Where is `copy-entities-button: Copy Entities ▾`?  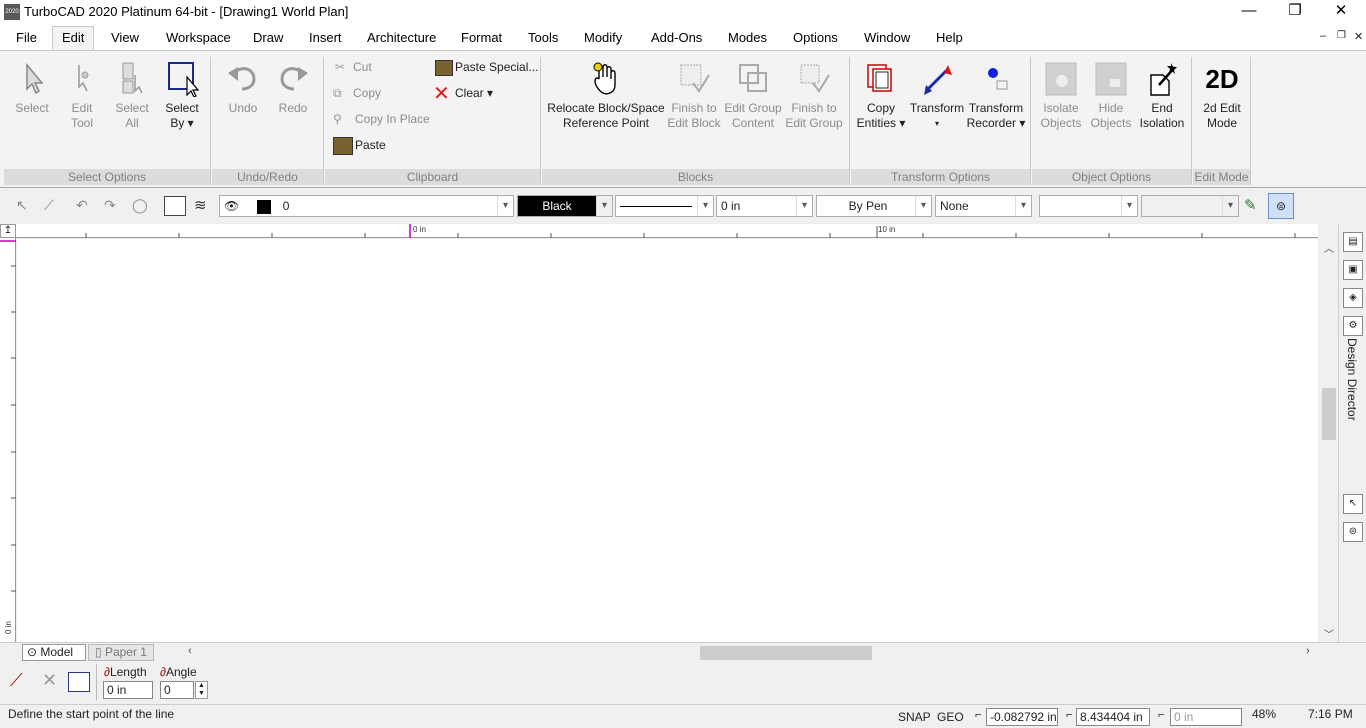
copy-entities-button: Copy Entities ▾ is located at coordinates (881, 96).